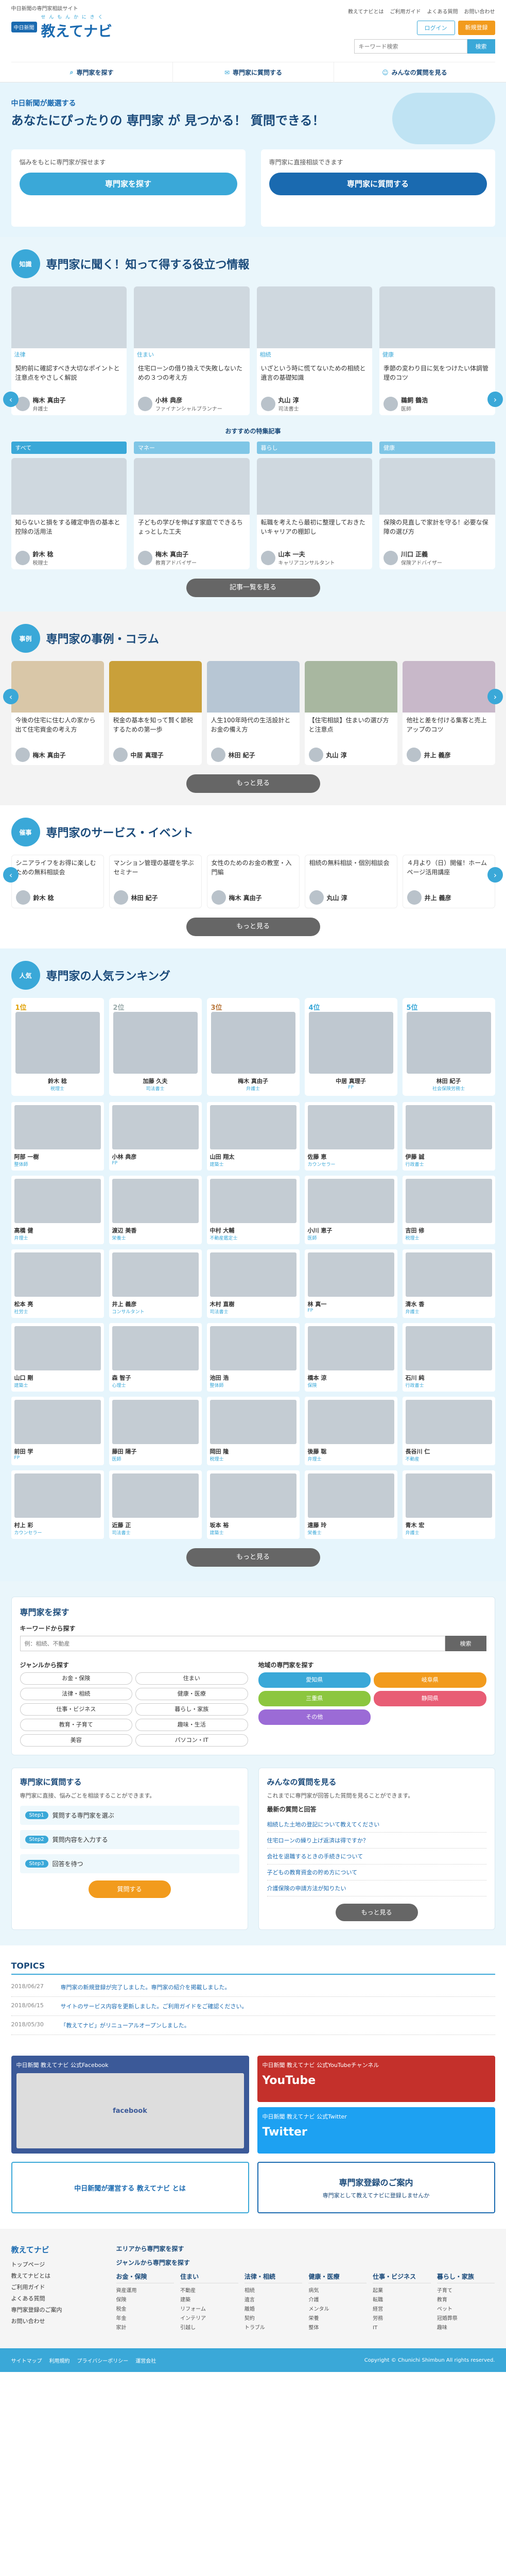 The height and width of the screenshot is (2576, 506). Describe the element at coordinates (155, 1504) in the screenshot. I see `expert-card: 近藤 正司法書士` at that location.